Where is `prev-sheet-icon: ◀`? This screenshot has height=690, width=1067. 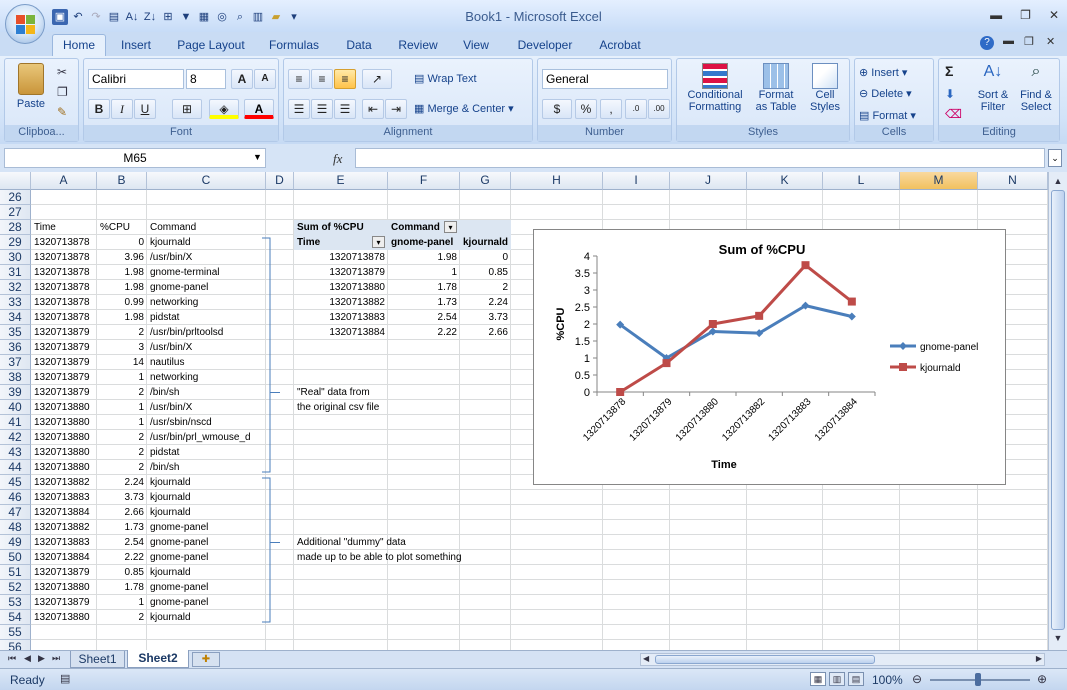 prev-sheet-icon: ◀ is located at coordinates (27, 658).